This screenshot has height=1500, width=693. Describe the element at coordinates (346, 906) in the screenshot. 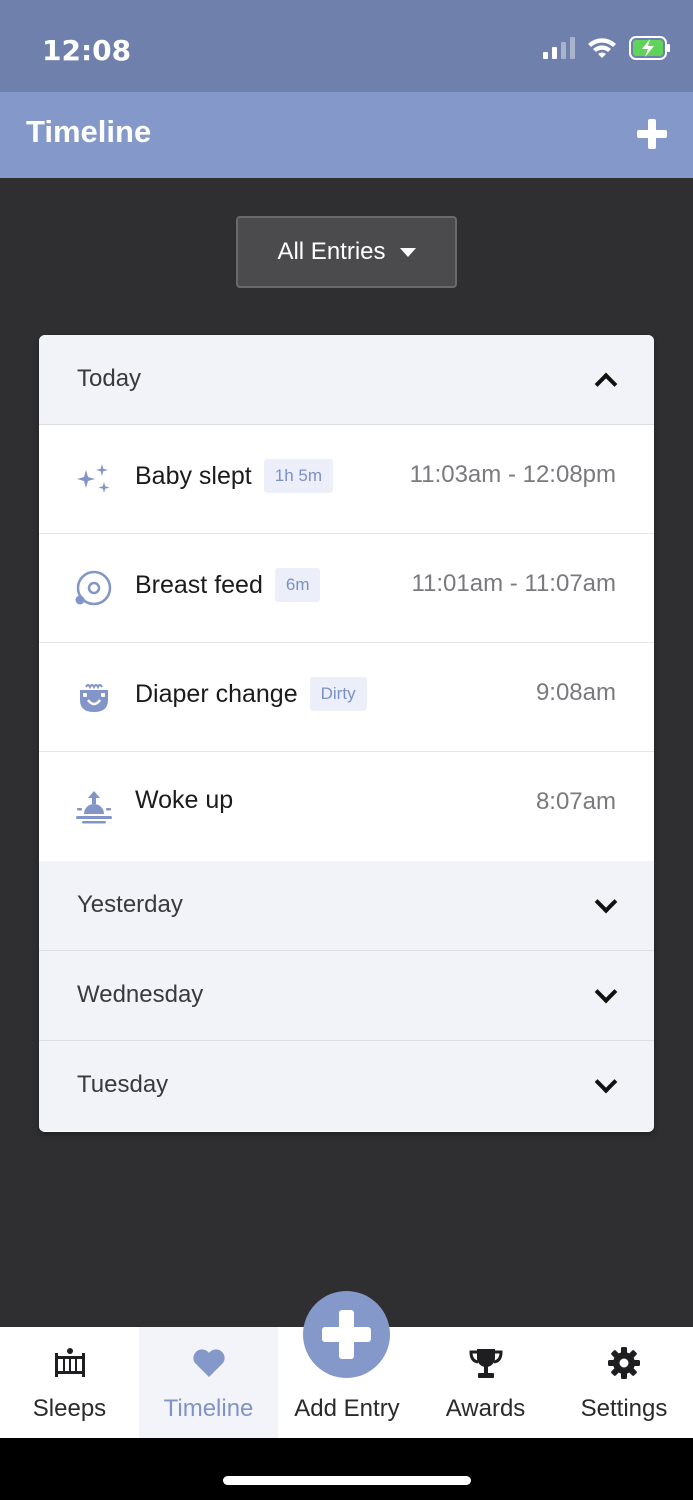

I see `section-header-yesterday: Yesterday` at that location.